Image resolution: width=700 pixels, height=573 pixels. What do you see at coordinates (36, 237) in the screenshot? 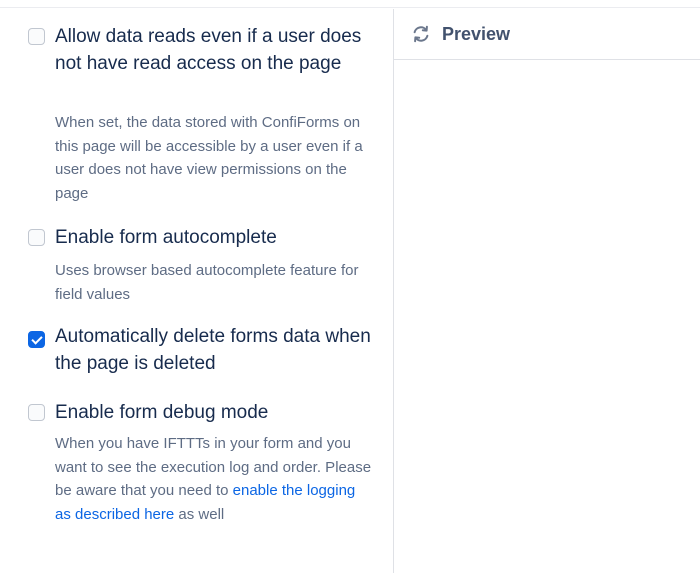
I see `form-autocomplete-checkbox` at bounding box center [36, 237].